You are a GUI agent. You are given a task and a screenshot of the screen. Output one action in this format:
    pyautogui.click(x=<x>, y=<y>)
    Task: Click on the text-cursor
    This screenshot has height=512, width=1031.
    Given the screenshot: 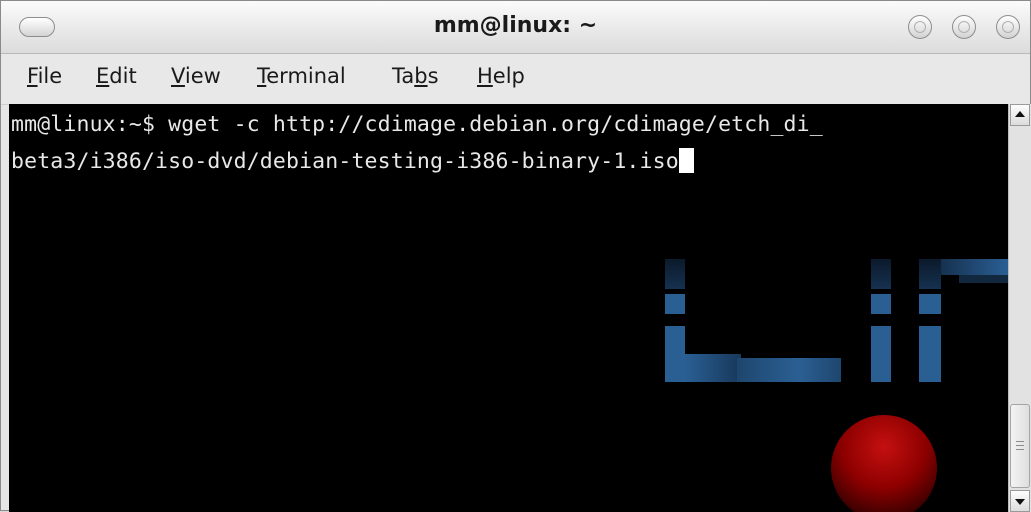 What is the action you would take?
    pyautogui.click(x=686, y=160)
    